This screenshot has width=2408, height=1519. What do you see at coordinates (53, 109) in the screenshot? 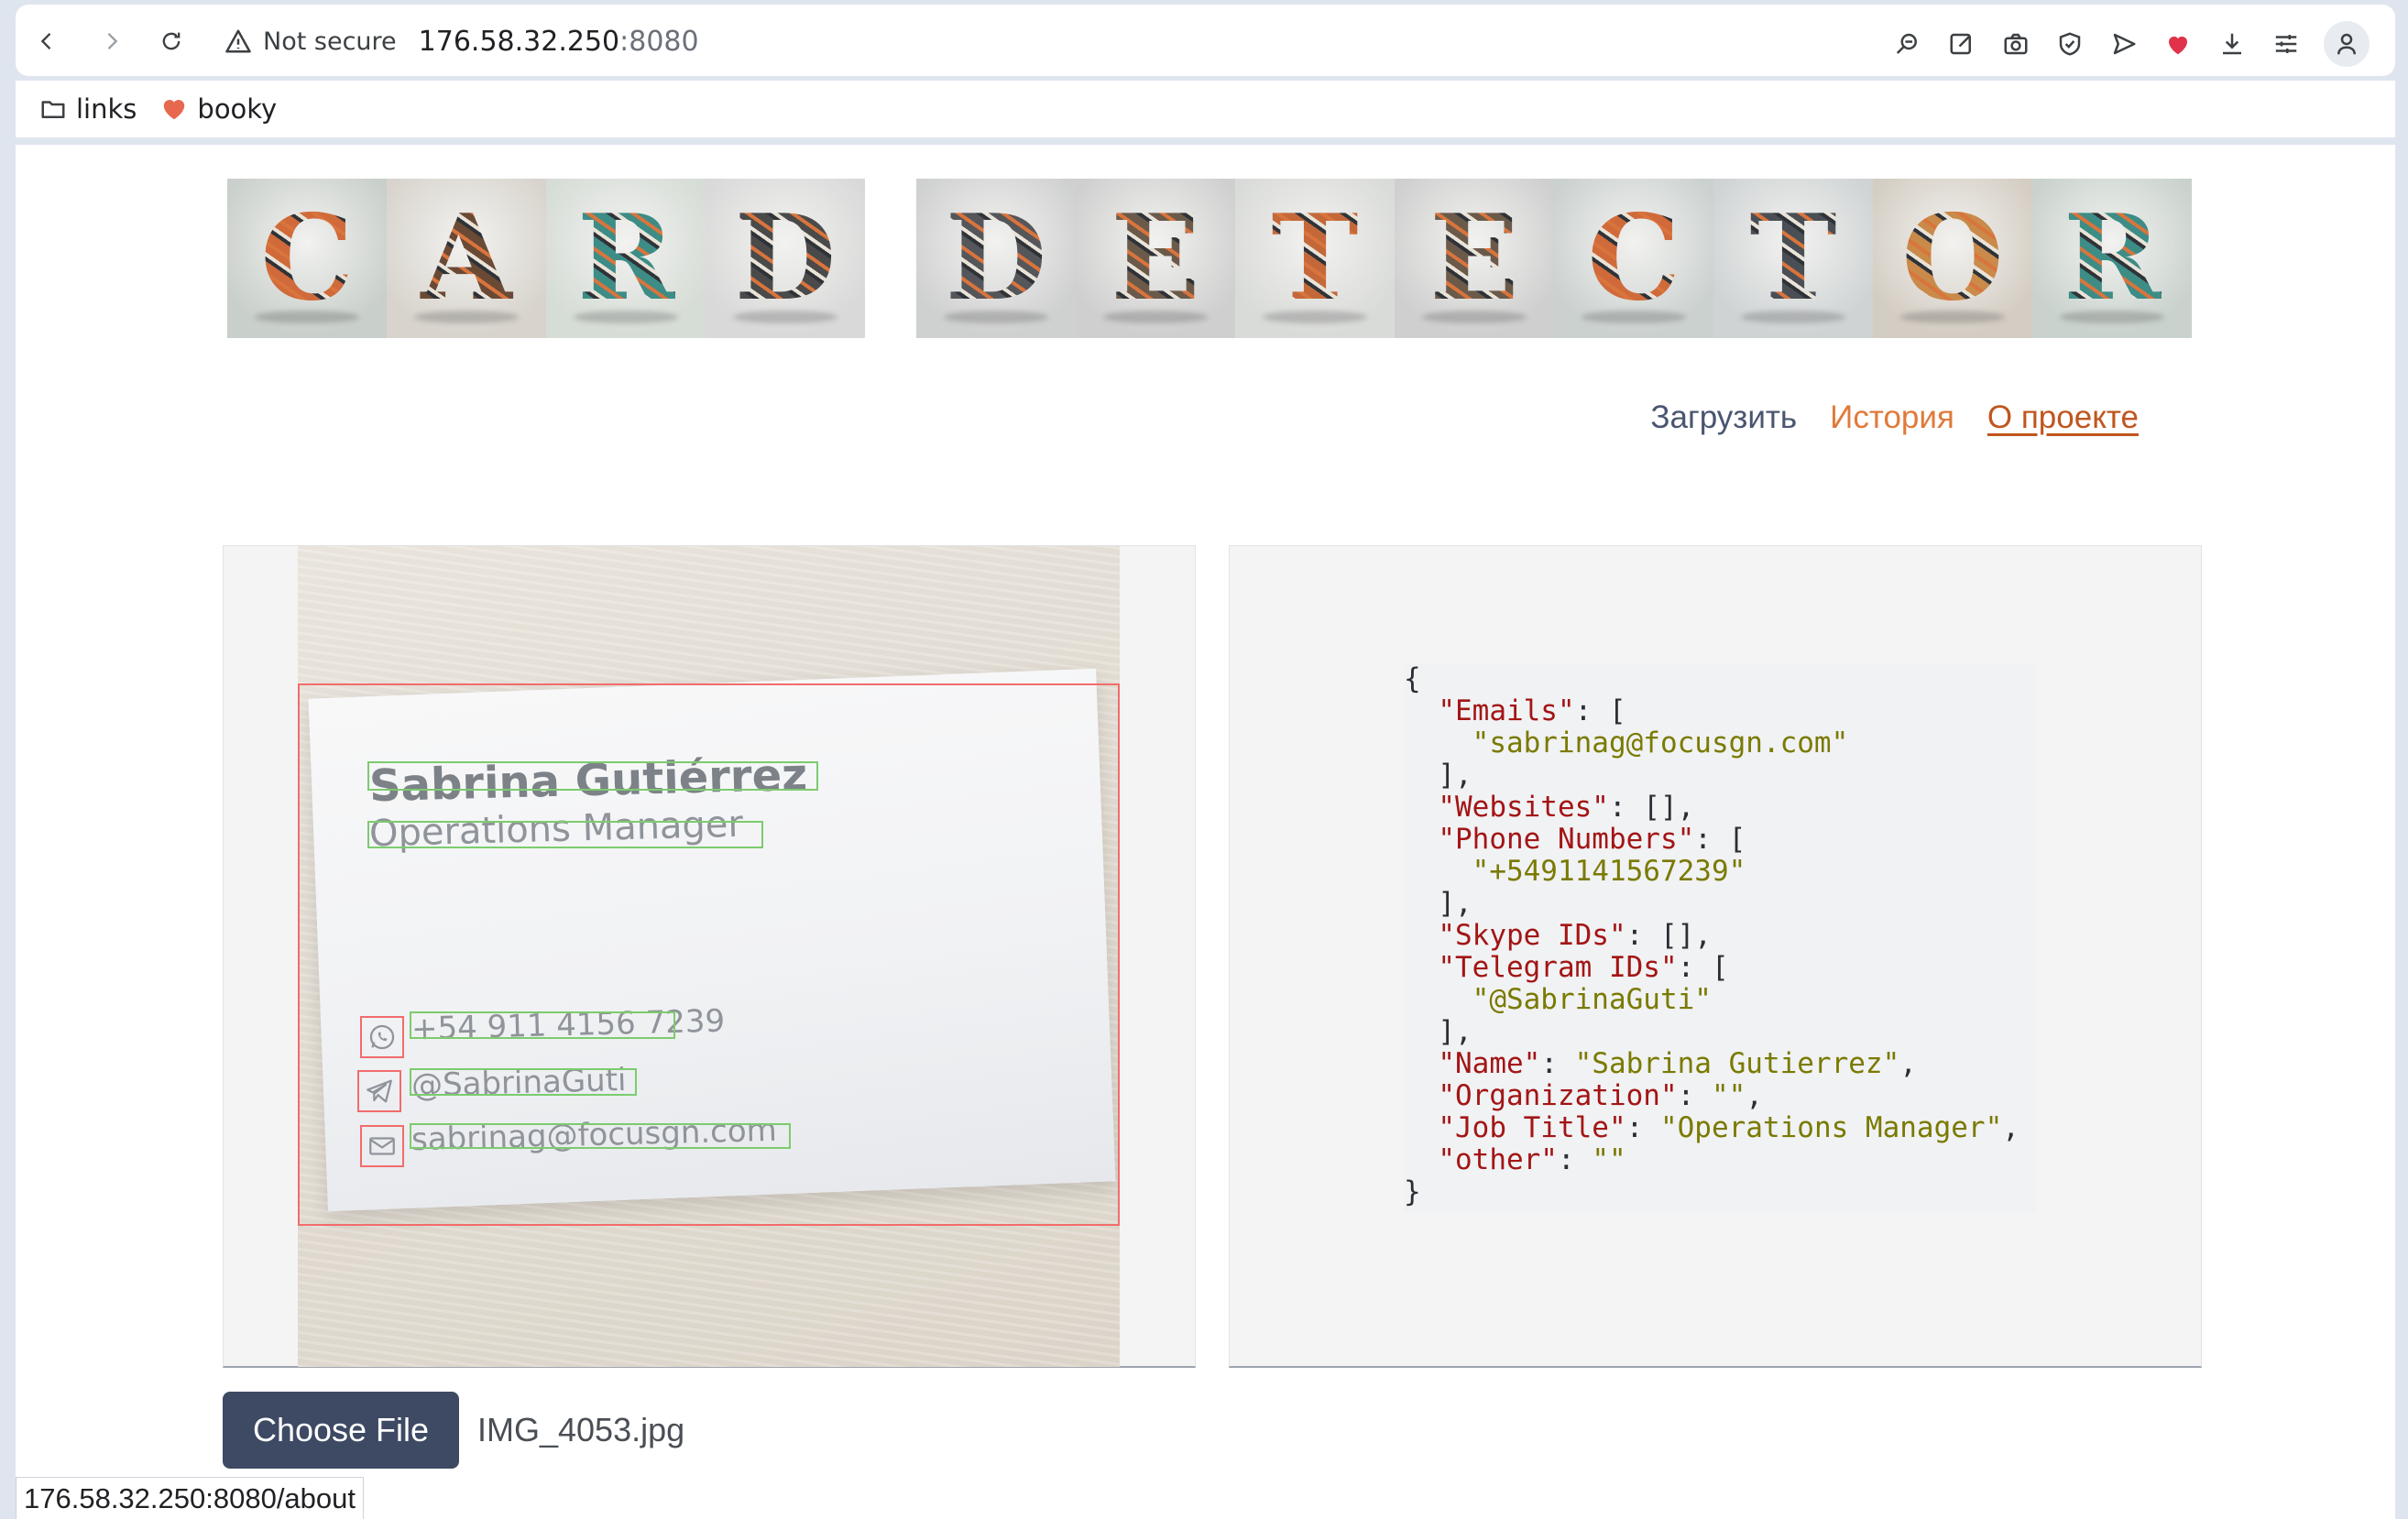
I see `folder-icon` at bounding box center [53, 109].